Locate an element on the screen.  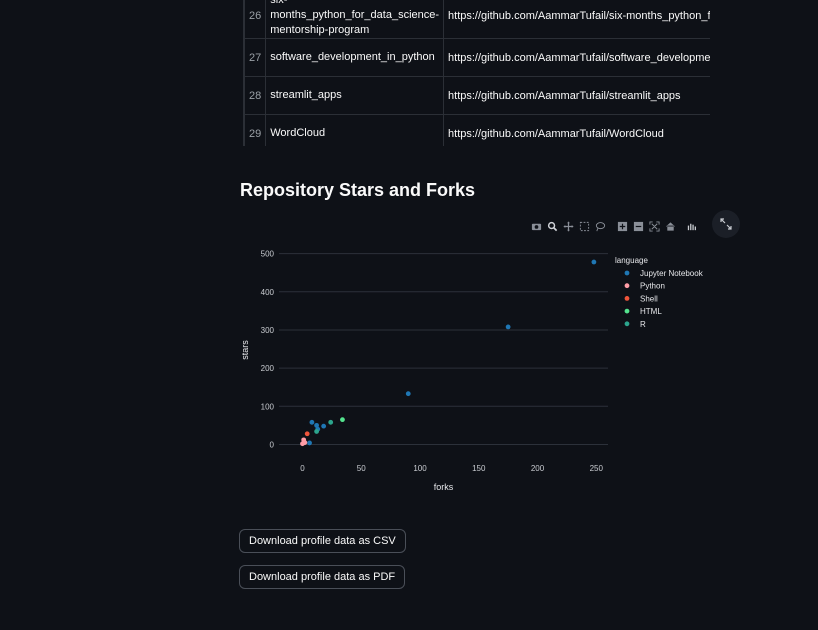
y-axis-label: stars is located at coordinates (245, 350).